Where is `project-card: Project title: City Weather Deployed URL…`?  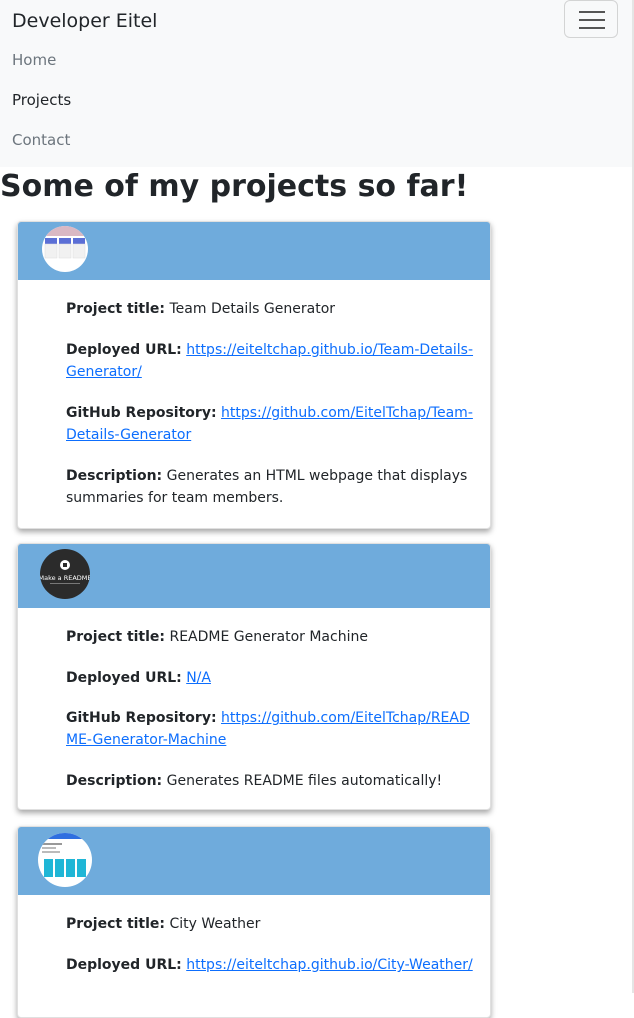
project-card: Project title: City Weather Deployed URL… is located at coordinates (254, 922).